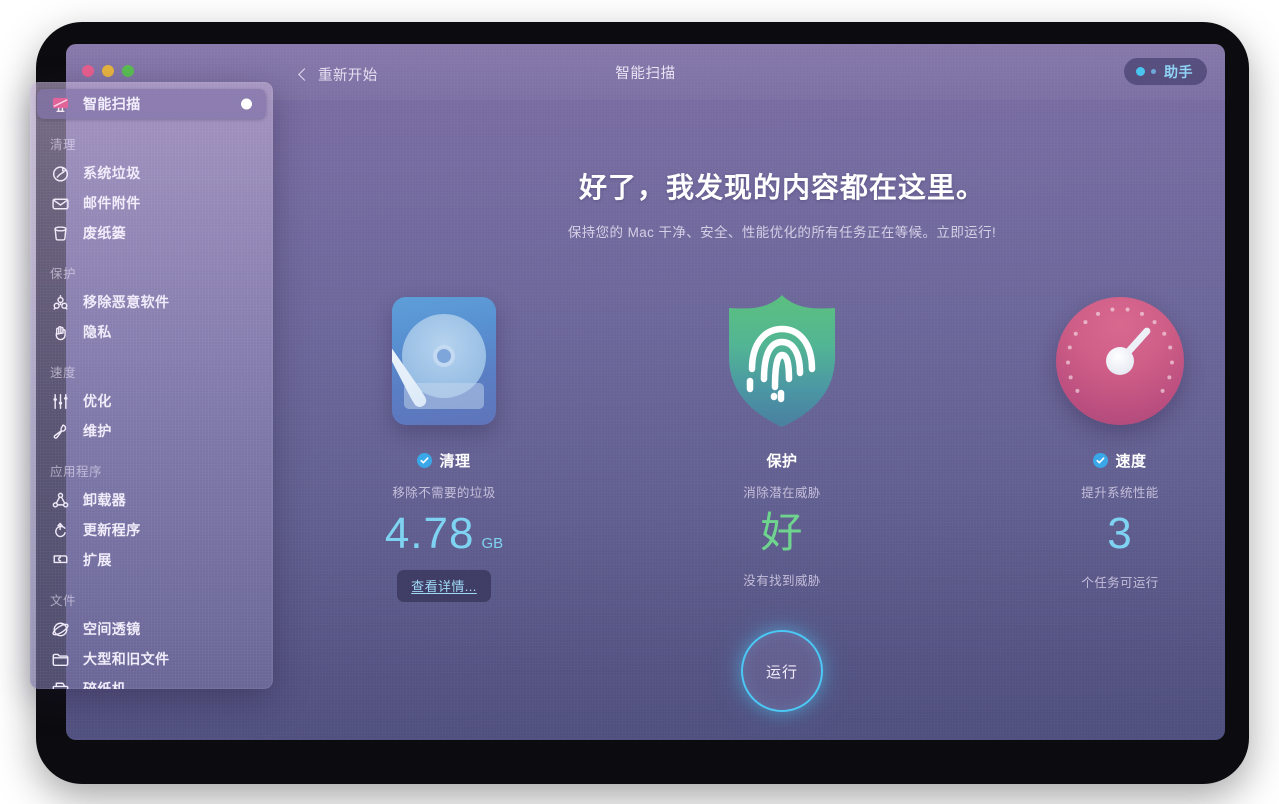 The image size is (1279, 804). I want to click on sidebar-item: 移除恶意软件, so click(151, 302).